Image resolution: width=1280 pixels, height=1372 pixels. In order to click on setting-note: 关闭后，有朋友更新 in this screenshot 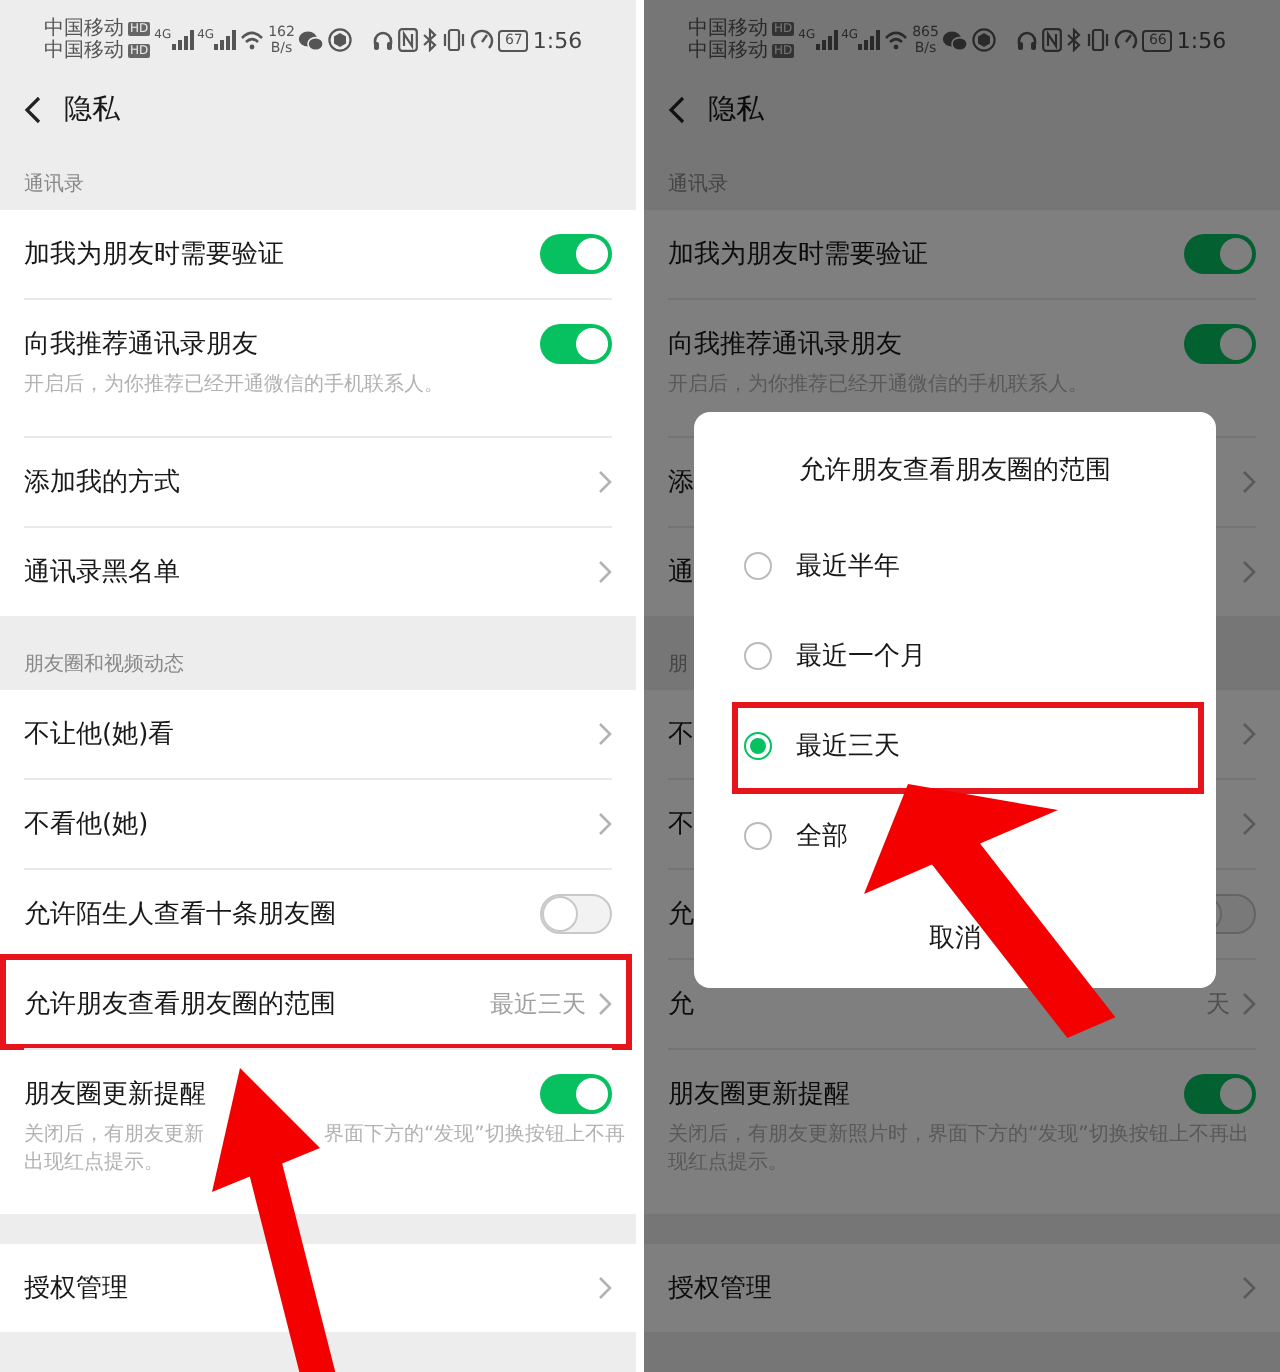, I will do `click(114, 1136)`.